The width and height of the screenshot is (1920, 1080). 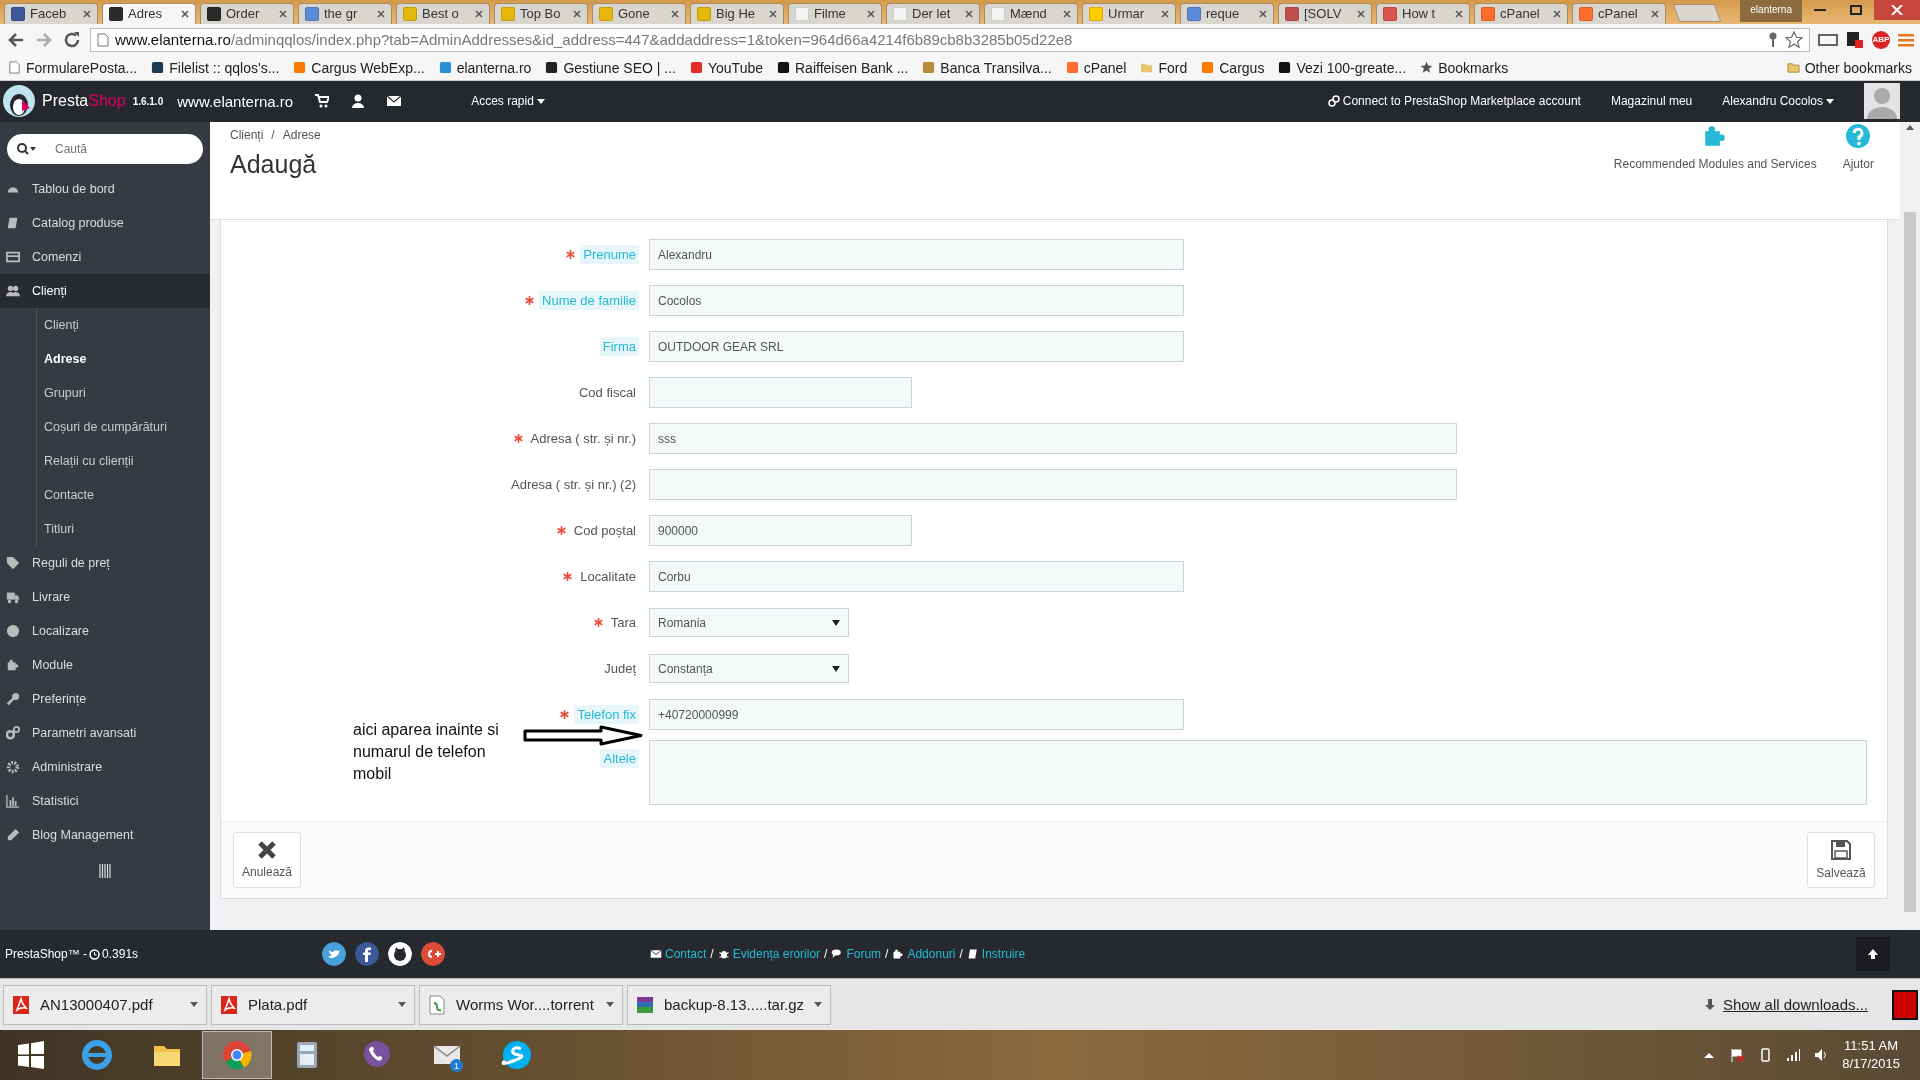 I want to click on search-icon, so click(x=27, y=148).